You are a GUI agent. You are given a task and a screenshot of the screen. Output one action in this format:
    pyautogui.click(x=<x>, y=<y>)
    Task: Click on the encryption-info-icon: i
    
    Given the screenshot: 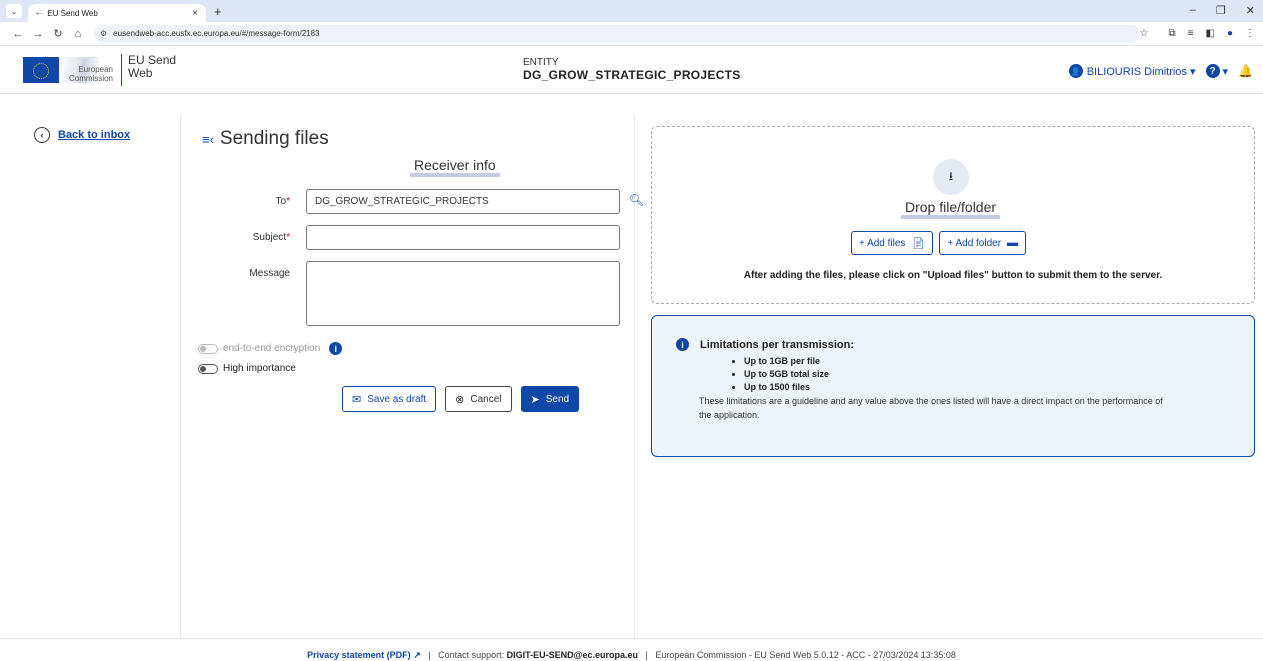 What is the action you would take?
    pyautogui.click(x=336, y=348)
    